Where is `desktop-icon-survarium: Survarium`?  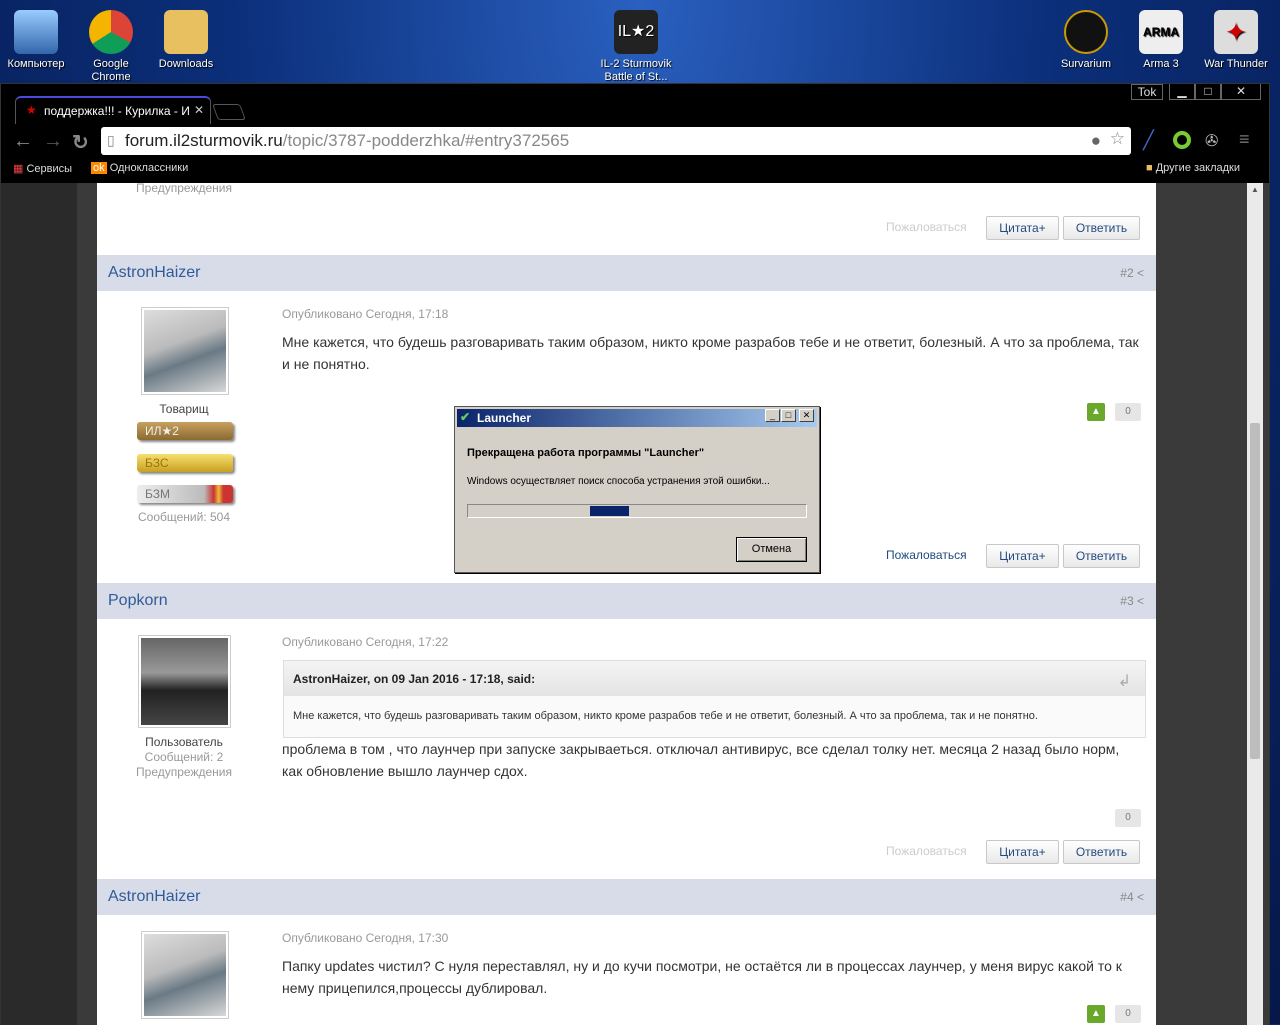
desktop-icon-survarium: Survarium is located at coordinates (1086, 36).